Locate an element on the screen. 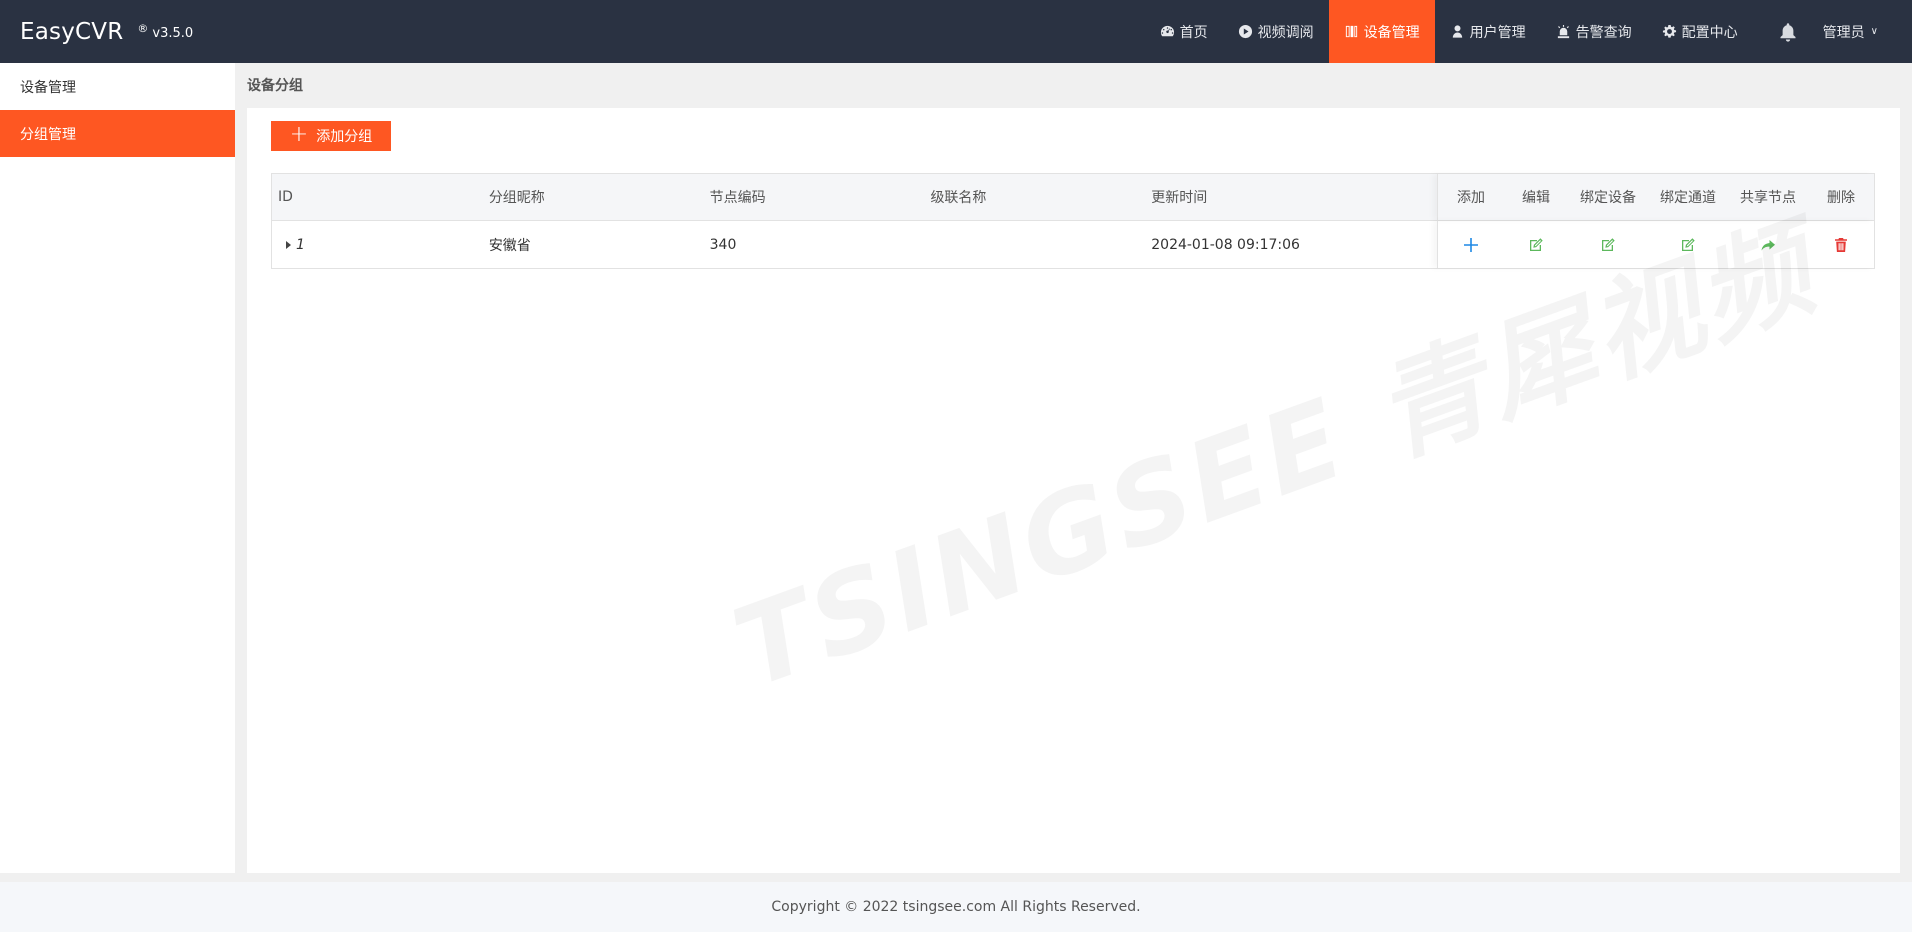 This screenshot has height=932, width=1912. nav-label: 配置中心 is located at coordinates (1709, 32).